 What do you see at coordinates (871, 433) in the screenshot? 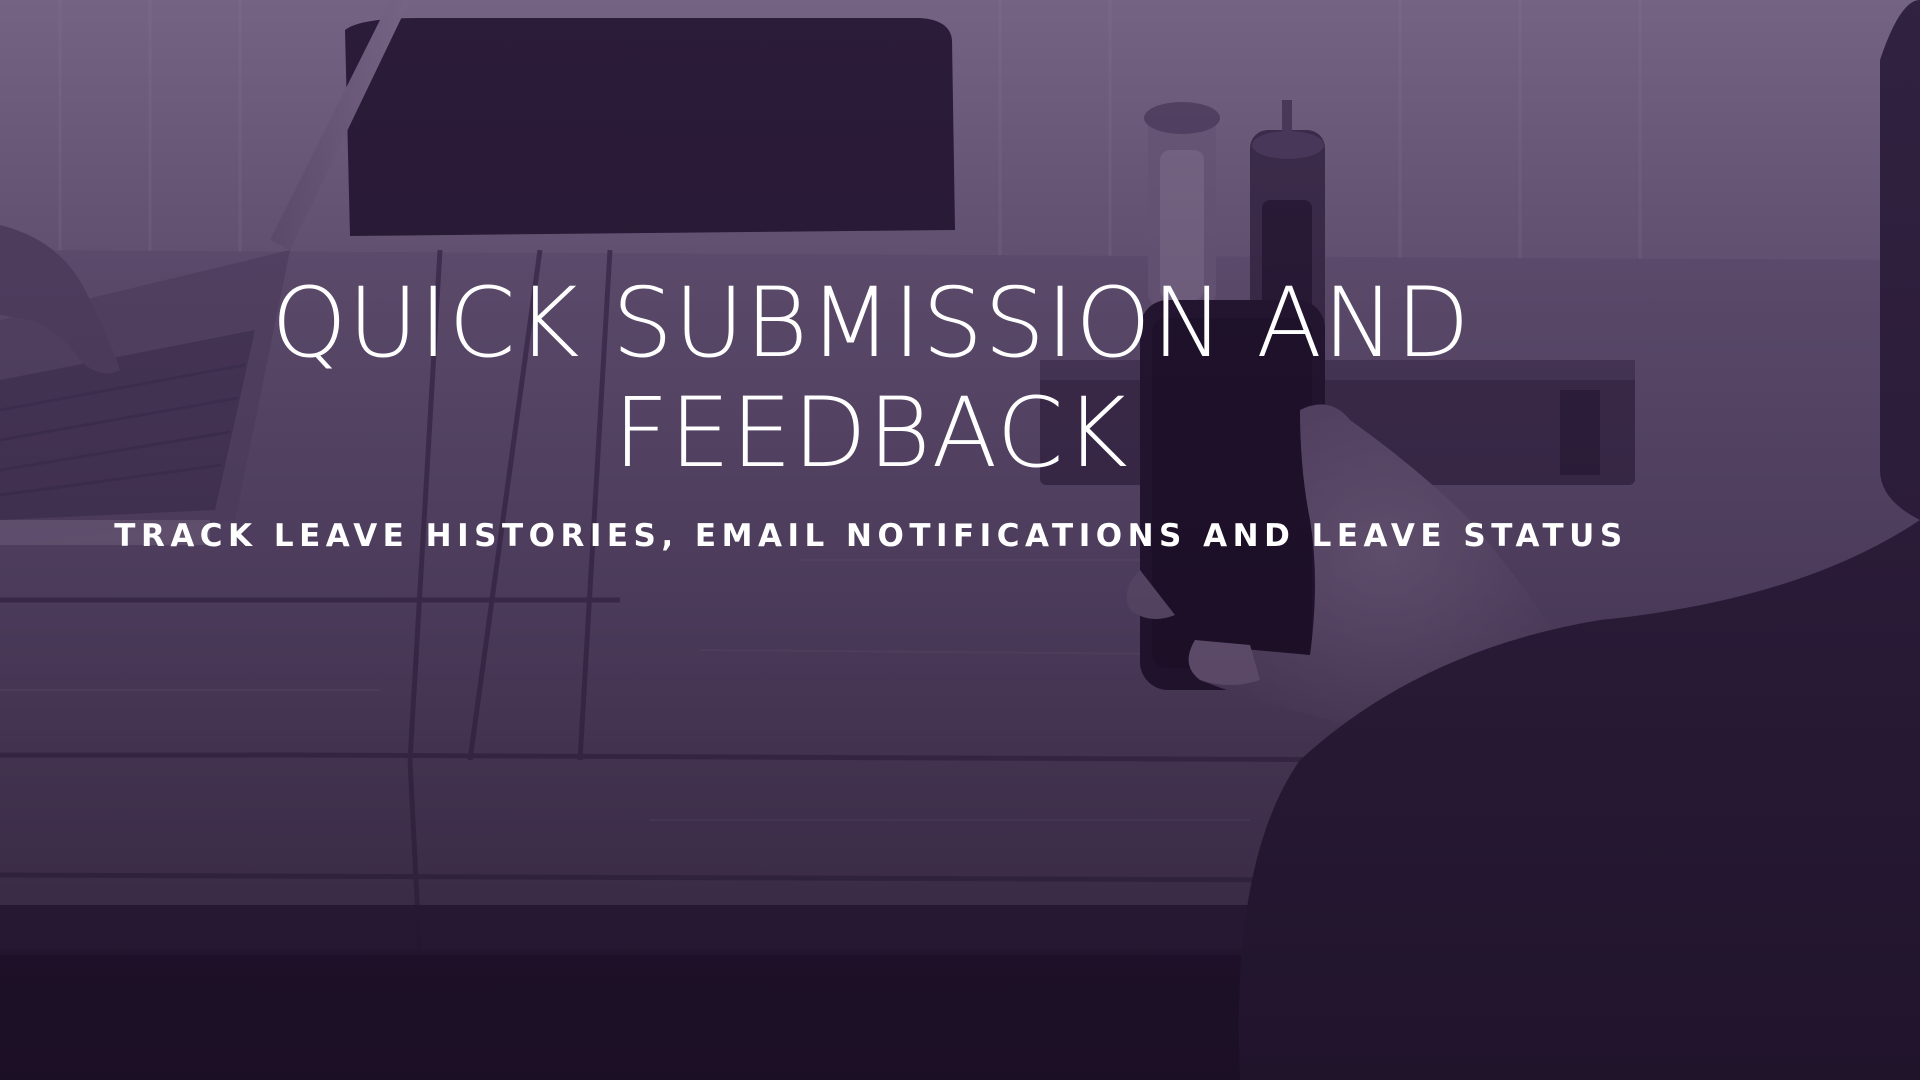
I see `headline-line-2: FEEDBACK` at bounding box center [871, 433].